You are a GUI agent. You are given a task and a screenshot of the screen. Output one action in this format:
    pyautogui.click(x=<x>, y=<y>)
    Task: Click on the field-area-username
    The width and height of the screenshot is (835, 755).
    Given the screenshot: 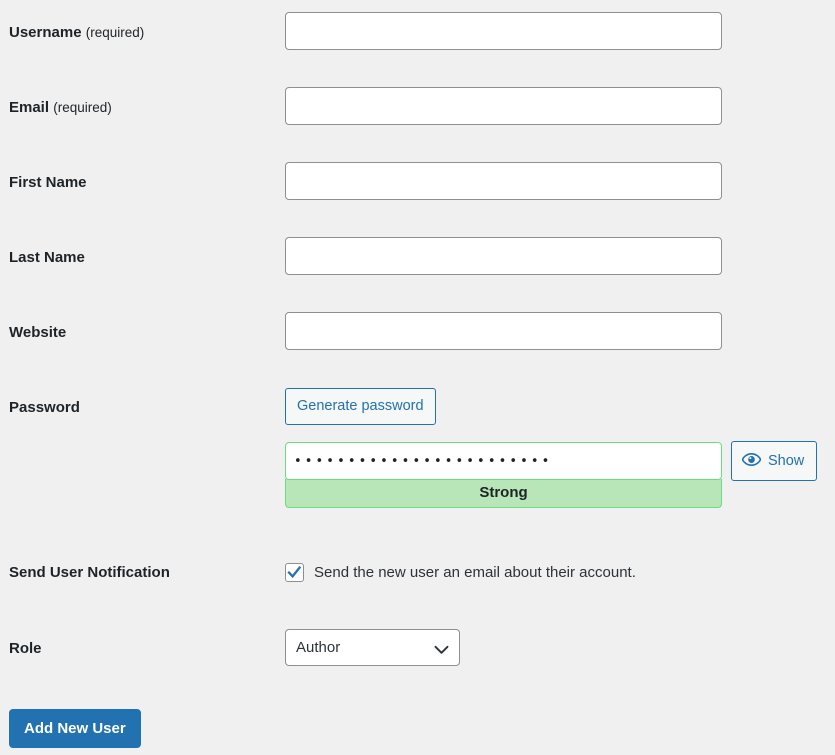 What is the action you would take?
    pyautogui.click(x=503, y=31)
    